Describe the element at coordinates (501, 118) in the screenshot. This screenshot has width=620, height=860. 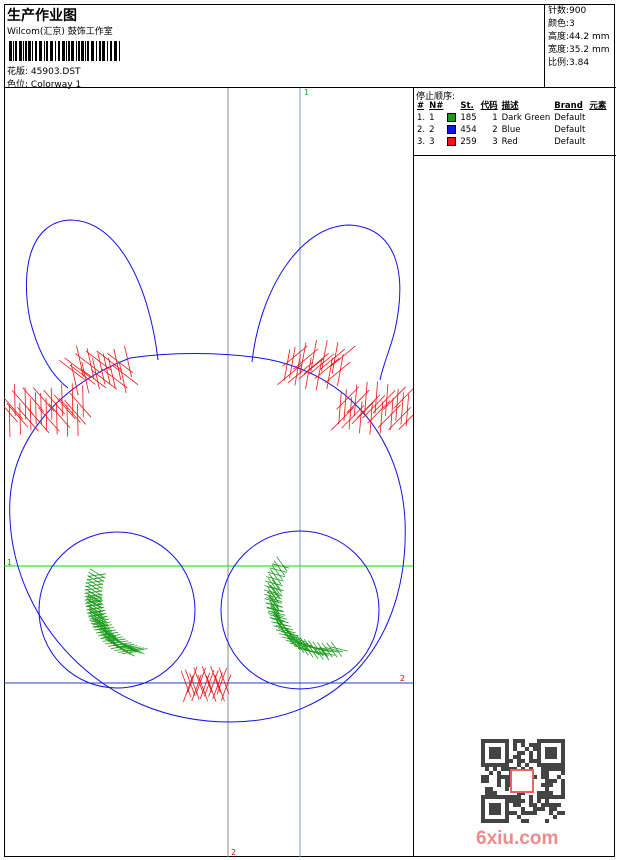
I see `table-row: 1. 1 185 1 Dark Green Default` at that location.